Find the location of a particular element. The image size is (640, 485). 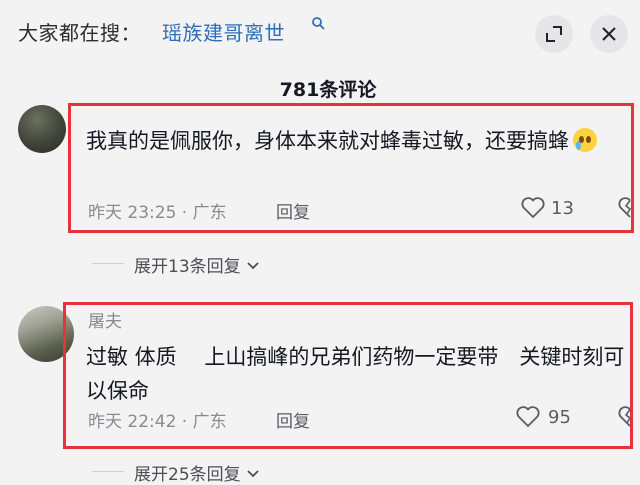

crying-face-emoji is located at coordinates (585, 140).